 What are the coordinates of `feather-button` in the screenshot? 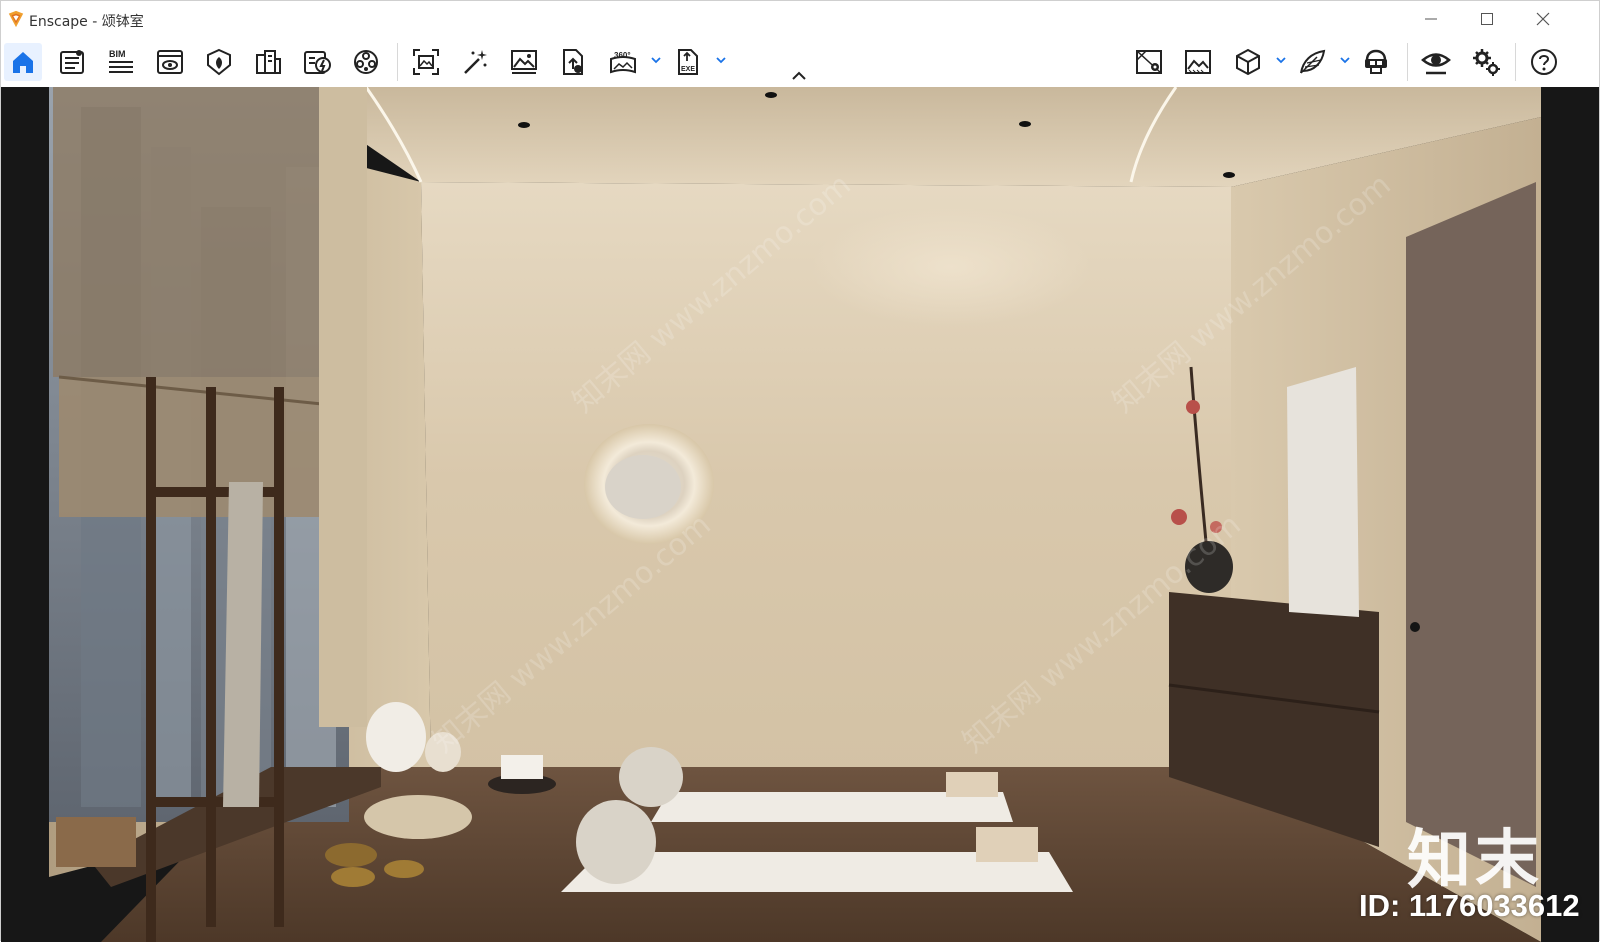 It's located at (1312, 62).